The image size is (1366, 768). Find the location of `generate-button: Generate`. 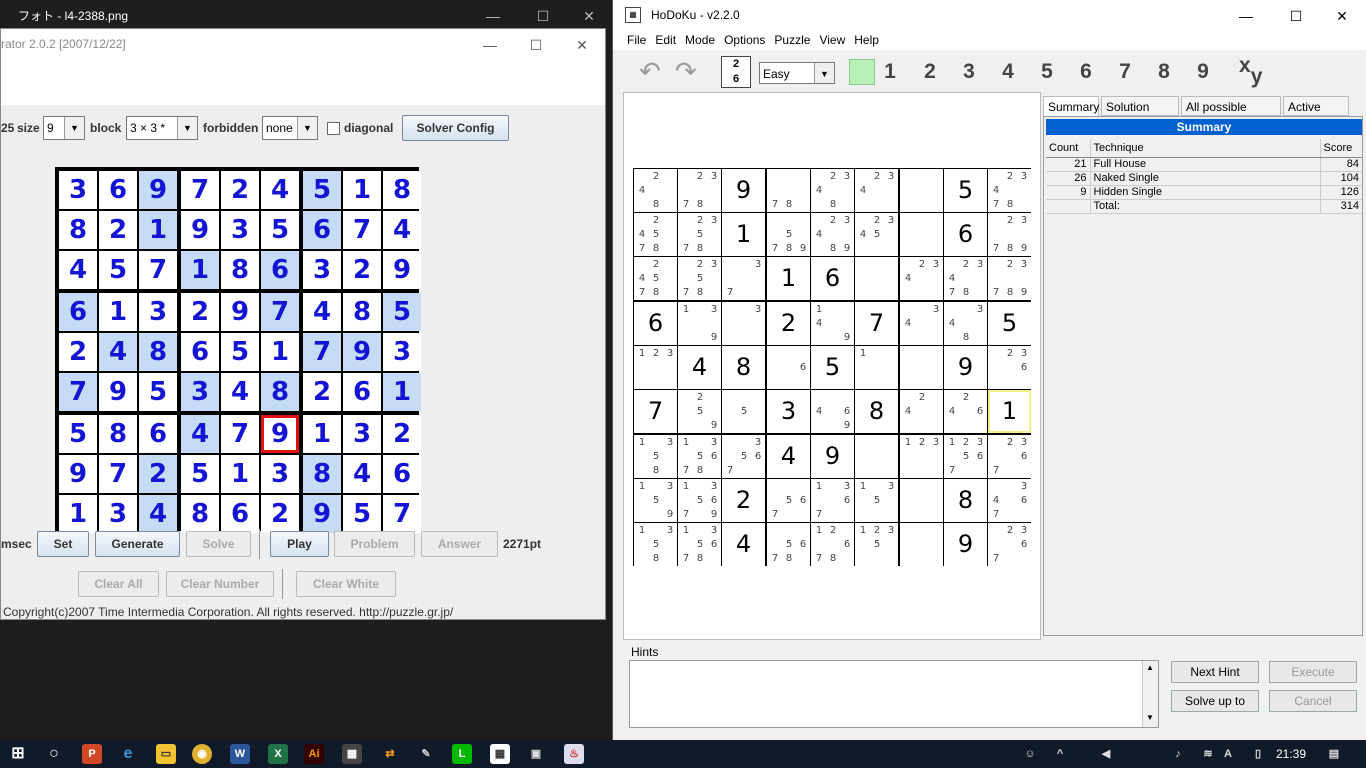

generate-button: Generate is located at coordinates (137, 544).